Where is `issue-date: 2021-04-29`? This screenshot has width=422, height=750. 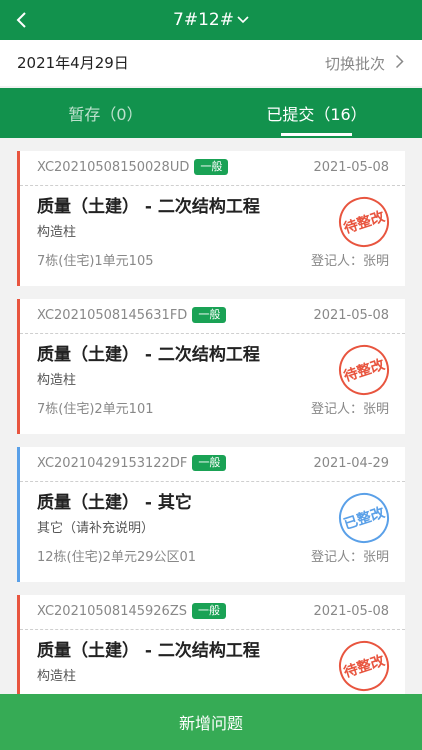 issue-date: 2021-04-29 is located at coordinates (351, 463).